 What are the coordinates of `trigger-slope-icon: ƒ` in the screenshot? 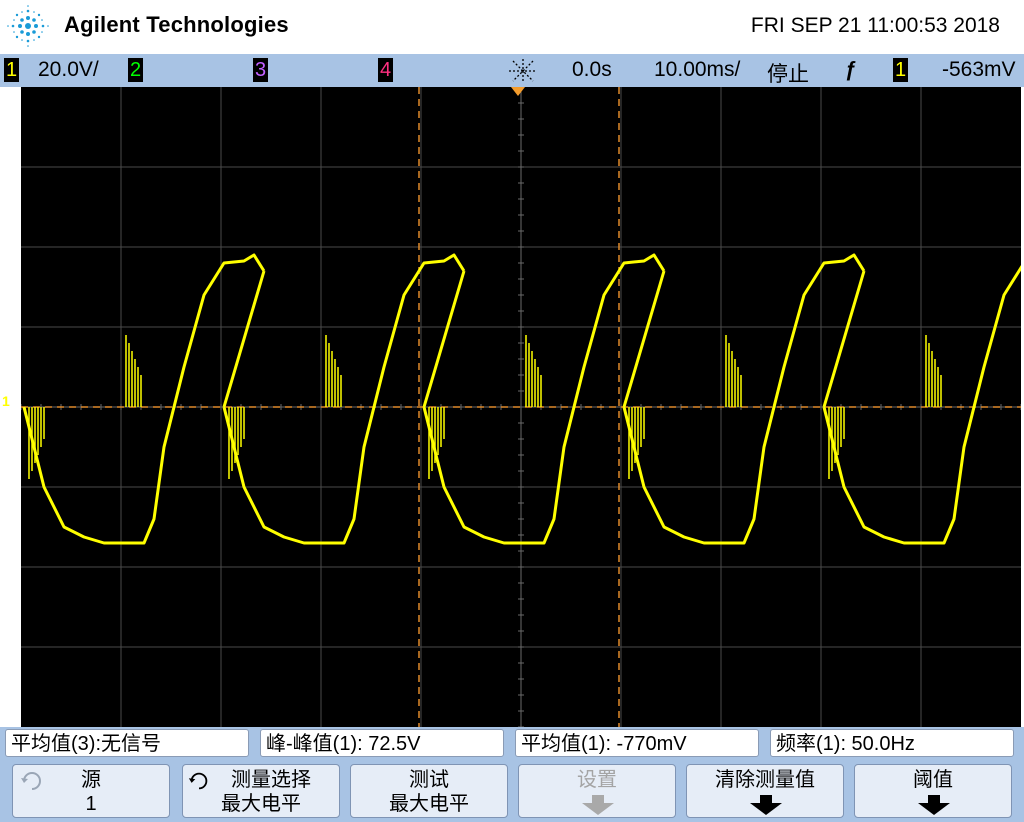 It's located at (851, 69).